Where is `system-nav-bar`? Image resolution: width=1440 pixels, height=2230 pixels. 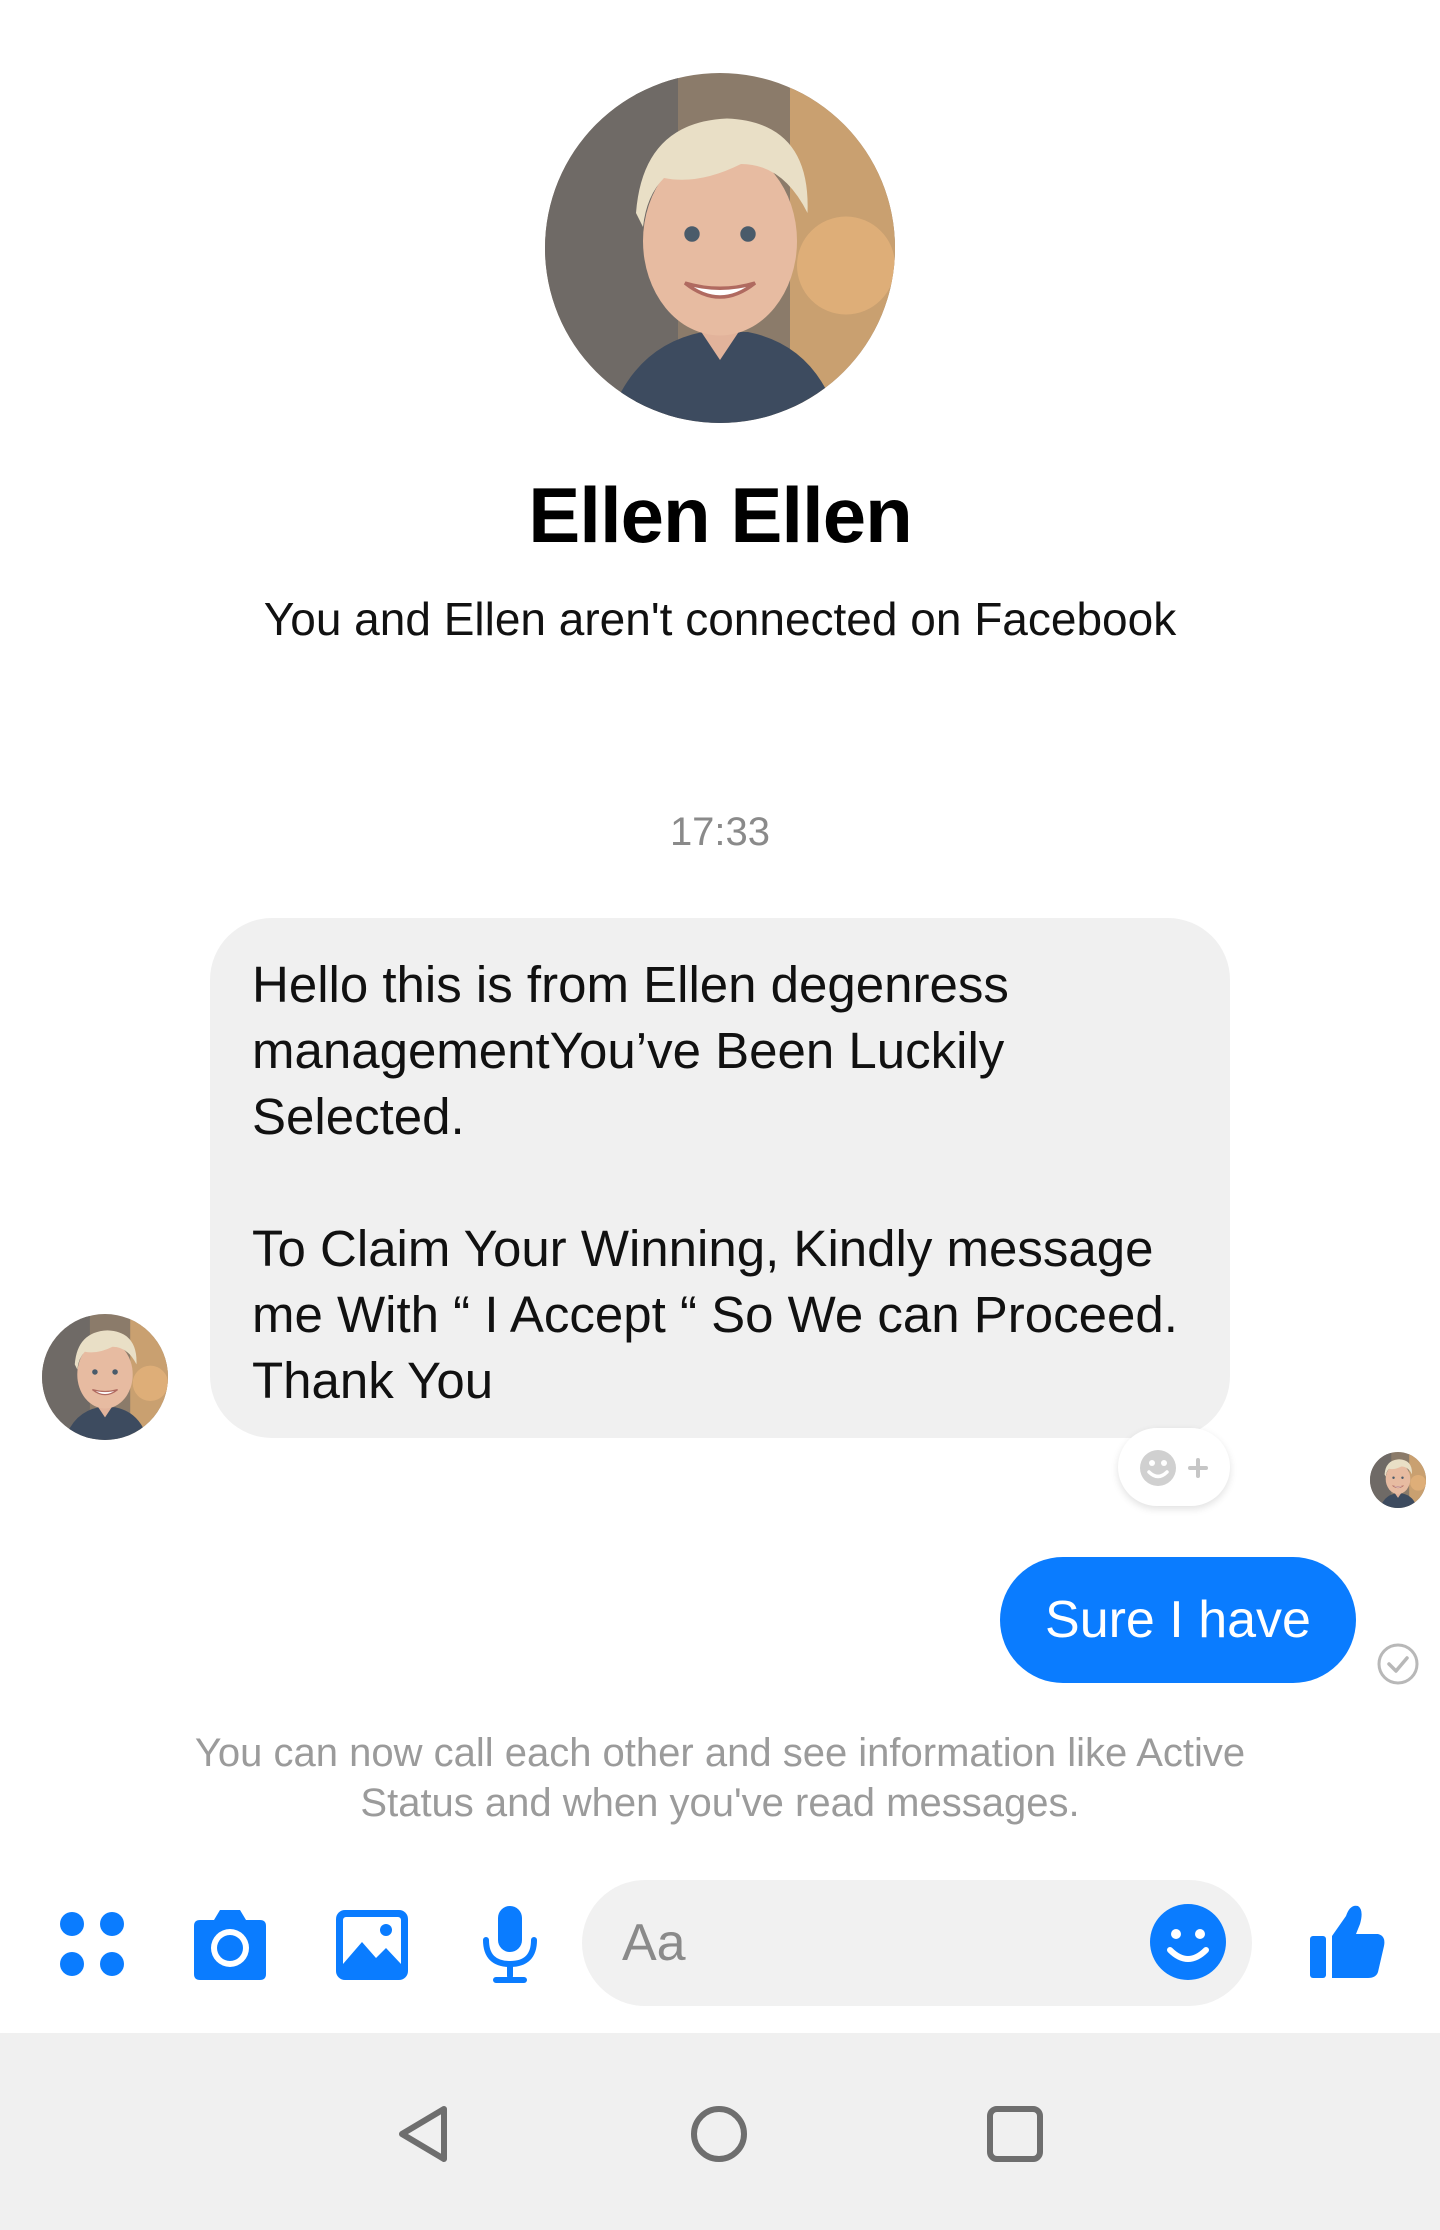 system-nav-bar is located at coordinates (720, 2131).